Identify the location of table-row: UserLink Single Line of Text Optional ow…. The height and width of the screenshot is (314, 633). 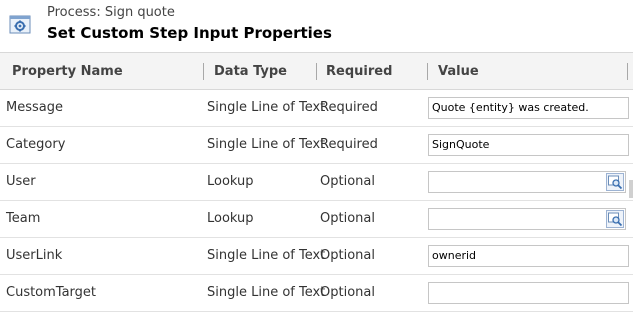
(316, 256).